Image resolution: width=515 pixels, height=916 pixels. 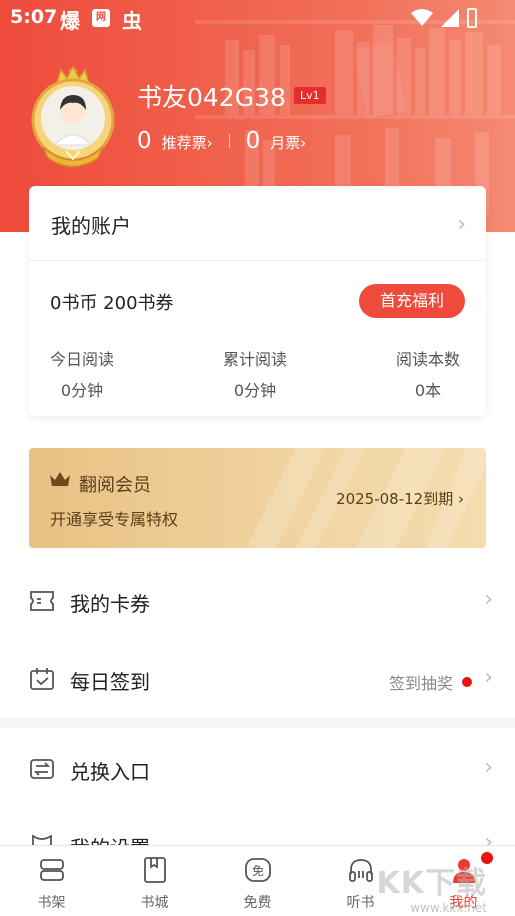 What do you see at coordinates (472, 18) in the screenshot?
I see `battery-icon` at bounding box center [472, 18].